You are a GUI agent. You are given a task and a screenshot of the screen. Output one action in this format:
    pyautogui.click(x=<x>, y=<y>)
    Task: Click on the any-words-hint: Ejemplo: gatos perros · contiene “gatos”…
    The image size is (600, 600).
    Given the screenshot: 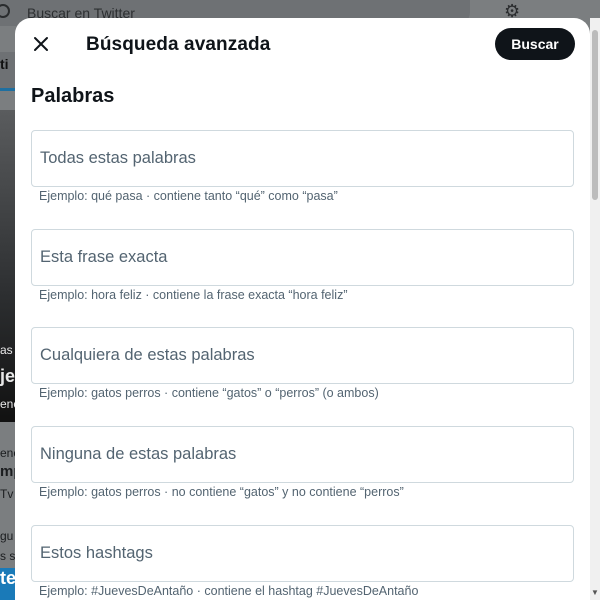 What is the action you would take?
    pyautogui.click(x=209, y=393)
    